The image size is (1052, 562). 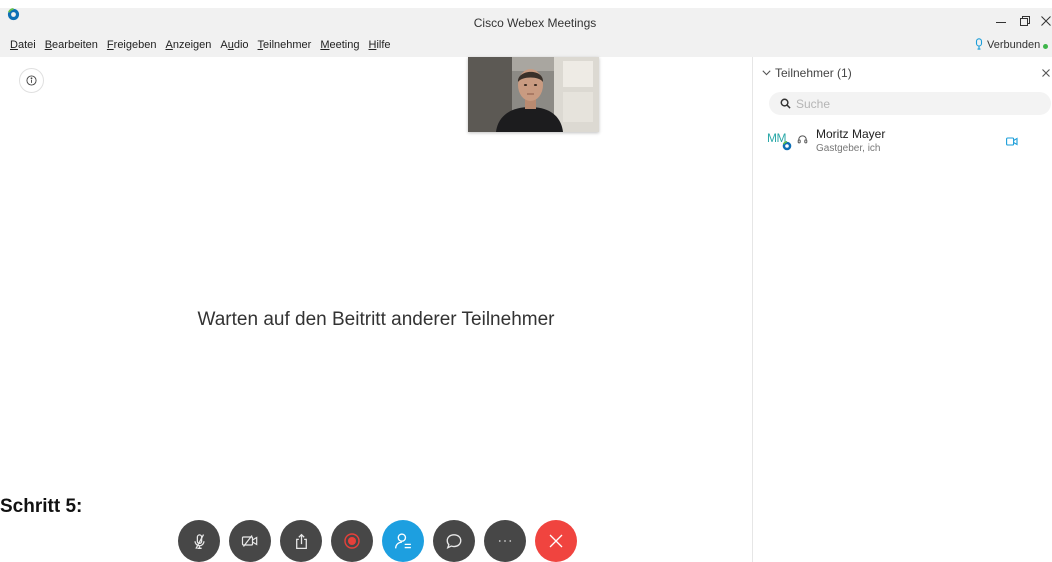 I want to click on info-icon, so click(x=31, y=80).